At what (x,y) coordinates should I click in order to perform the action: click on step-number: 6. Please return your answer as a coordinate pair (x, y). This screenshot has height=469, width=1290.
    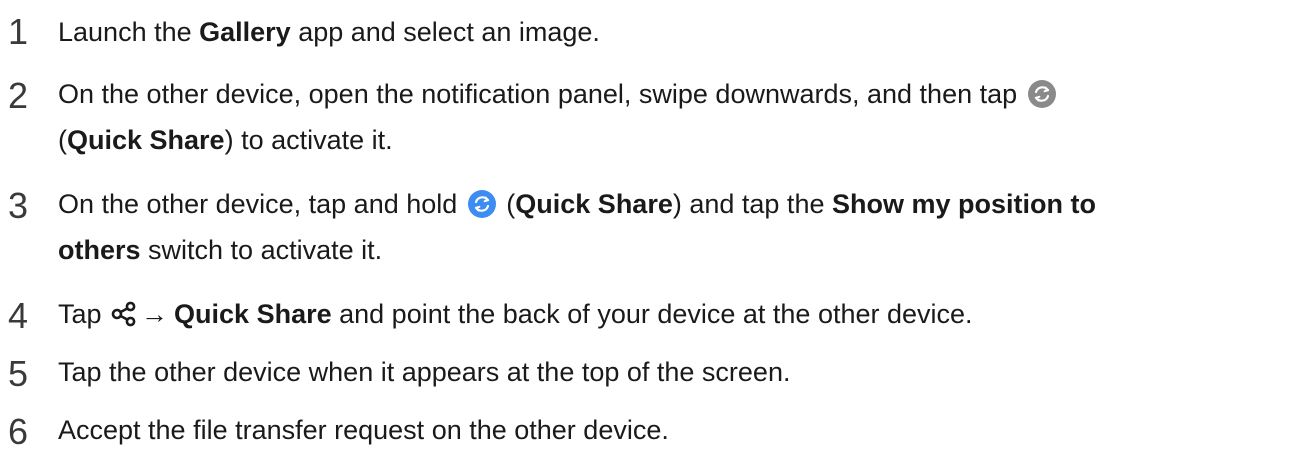
    Looking at the image, I should click on (18, 431).